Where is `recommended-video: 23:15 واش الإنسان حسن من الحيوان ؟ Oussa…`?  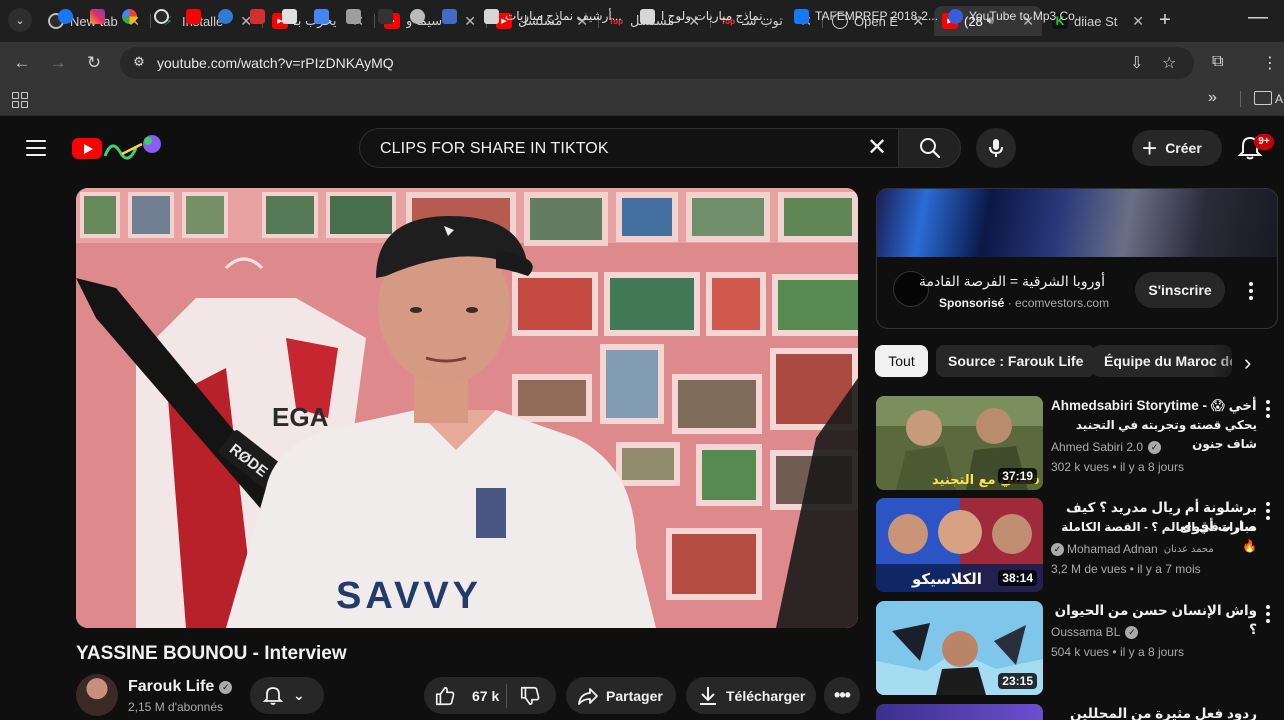
recommended-video: 23:15 واش الإنسان حسن من الحيوان ؟ Oussa… is located at coordinates (1076, 649).